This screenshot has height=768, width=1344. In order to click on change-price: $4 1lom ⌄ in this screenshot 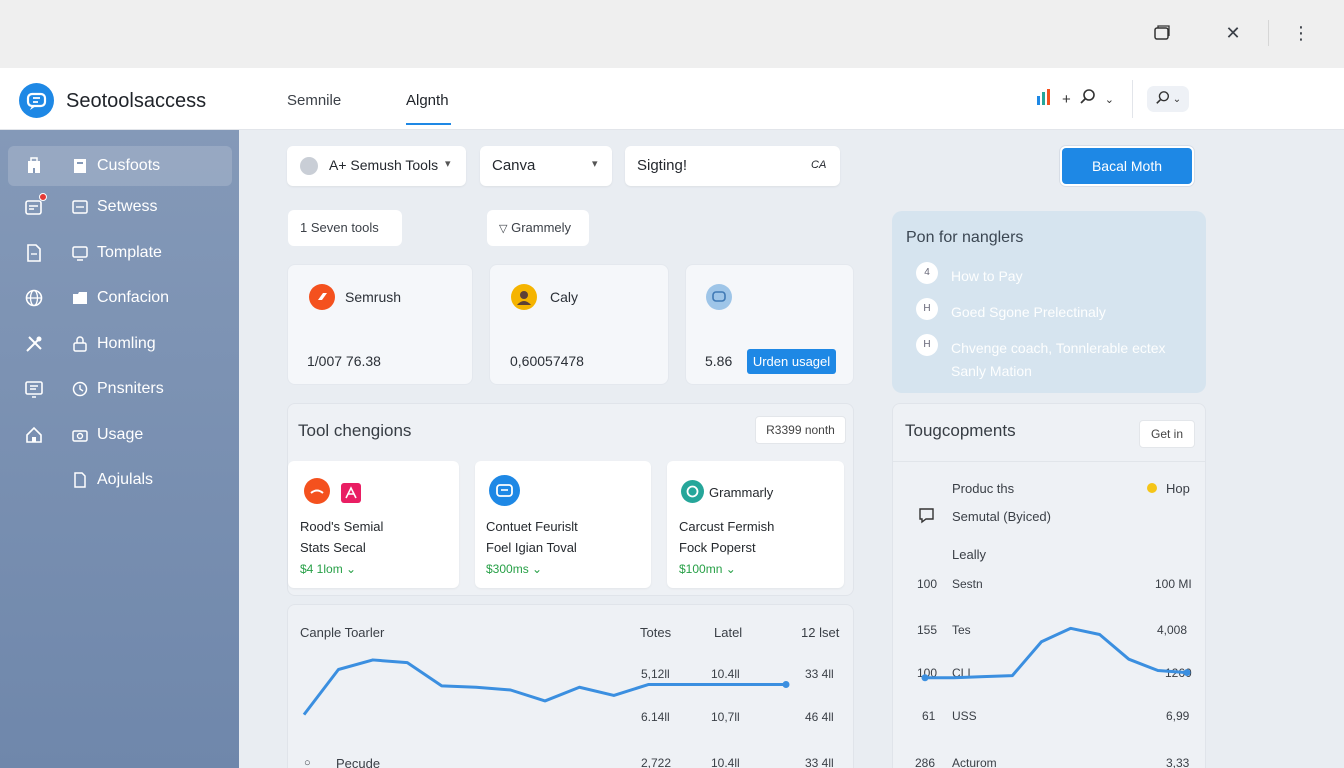, I will do `click(328, 569)`.